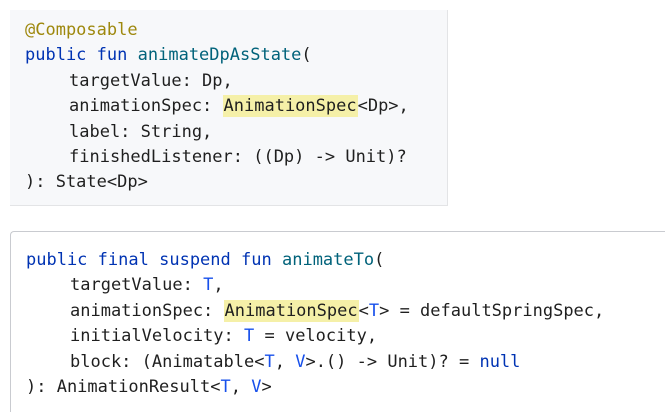 This screenshot has width=665, height=420. Describe the element at coordinates (328, 260) in the screenshot. I see `function-name: animateTo` at that location.